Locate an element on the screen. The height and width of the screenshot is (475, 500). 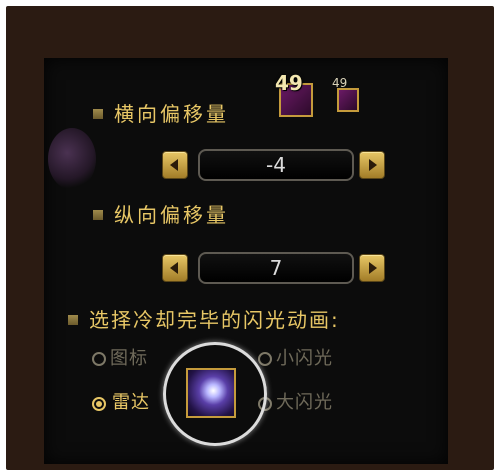
radio-small-flash-option is located at coordinates (265, 359).